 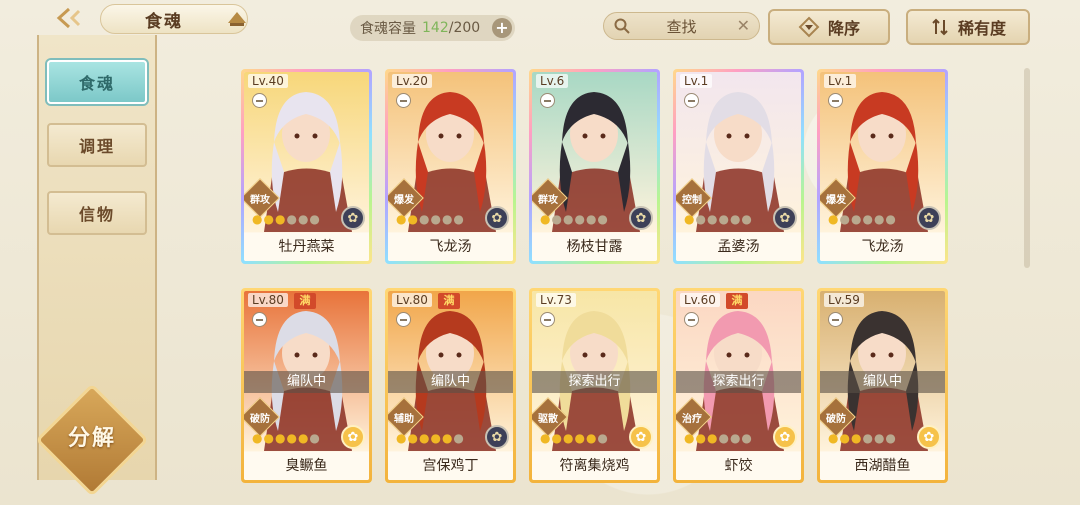 I want to click on capacity-indicator: 食魂容量 142 /200 +, so click(x=432, y=28).